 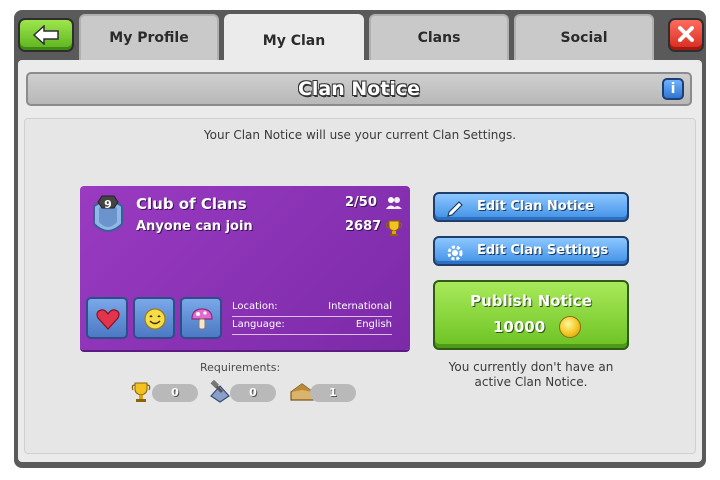 What do you see at coordinates (312, 327) in the screenshot?
I see `language-row: Language: English` at bounding box center [312, 327].